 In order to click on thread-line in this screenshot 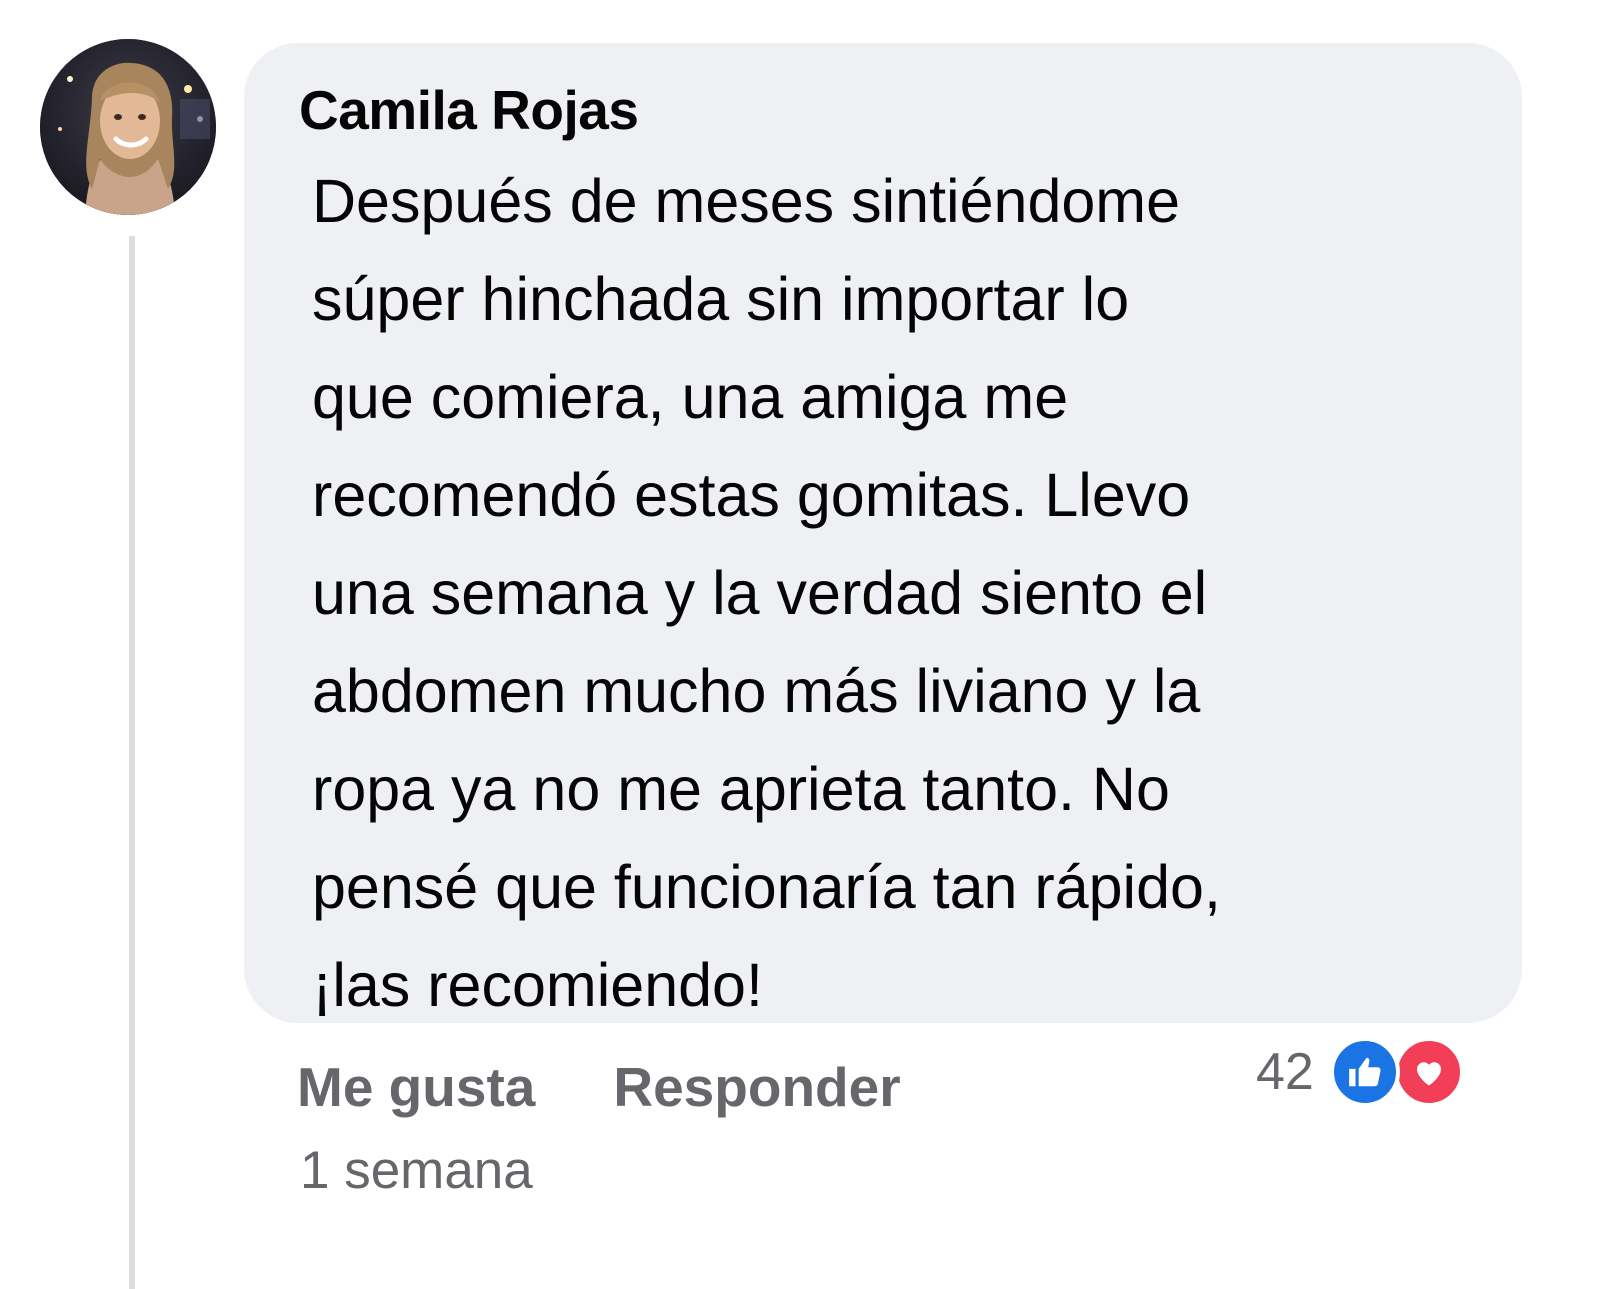, I will do `click(132, 762)`.